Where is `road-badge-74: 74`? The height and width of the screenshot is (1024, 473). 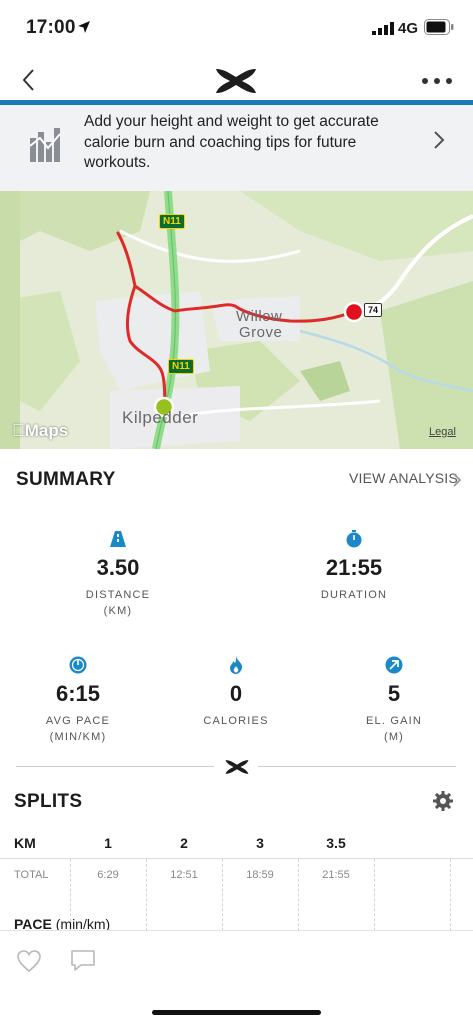
road-badge-74: 74 is located at coordinates (373, 310).